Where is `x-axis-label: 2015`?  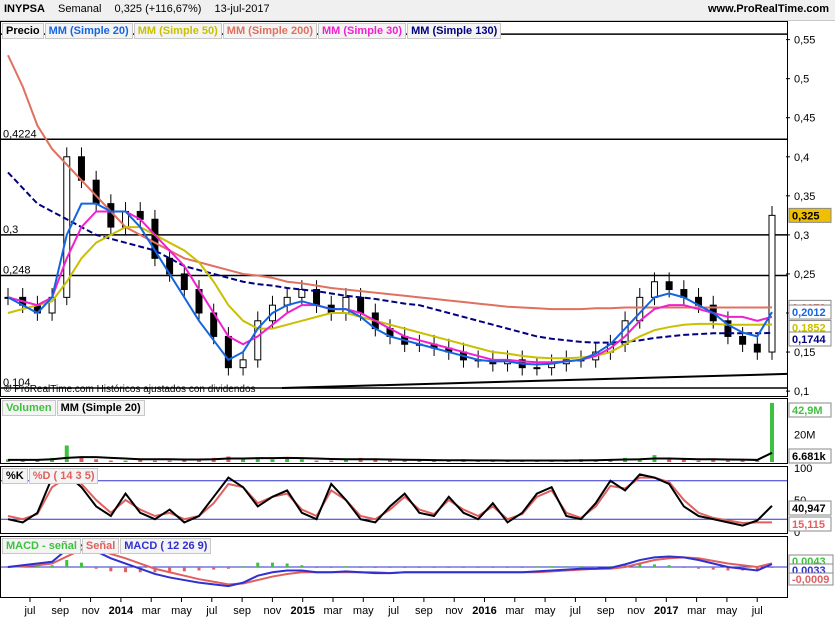 x-axis-label: 2015 is located at coordinates (302, 611).